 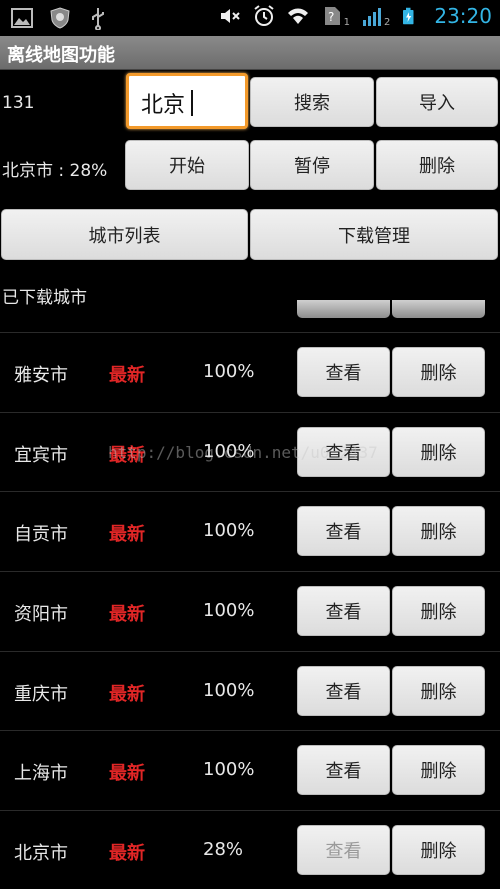 What do you see at coordinates (187, 165) in the screenshot?
I see `start-button: 开始` at bounding box center [187, 165].